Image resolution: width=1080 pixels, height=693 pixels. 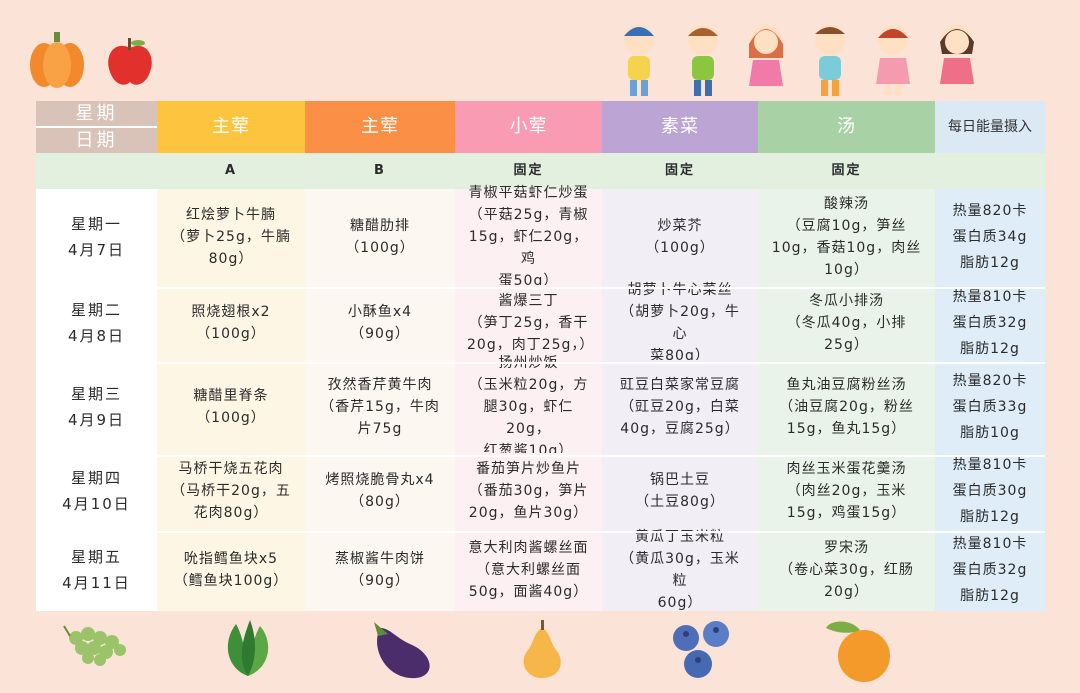 I want to click on menu-cell: 豇豆白菜家常豆腐 （豇豆20g，白菜 40g，豆腐25g）, so click(x=680, y=406).